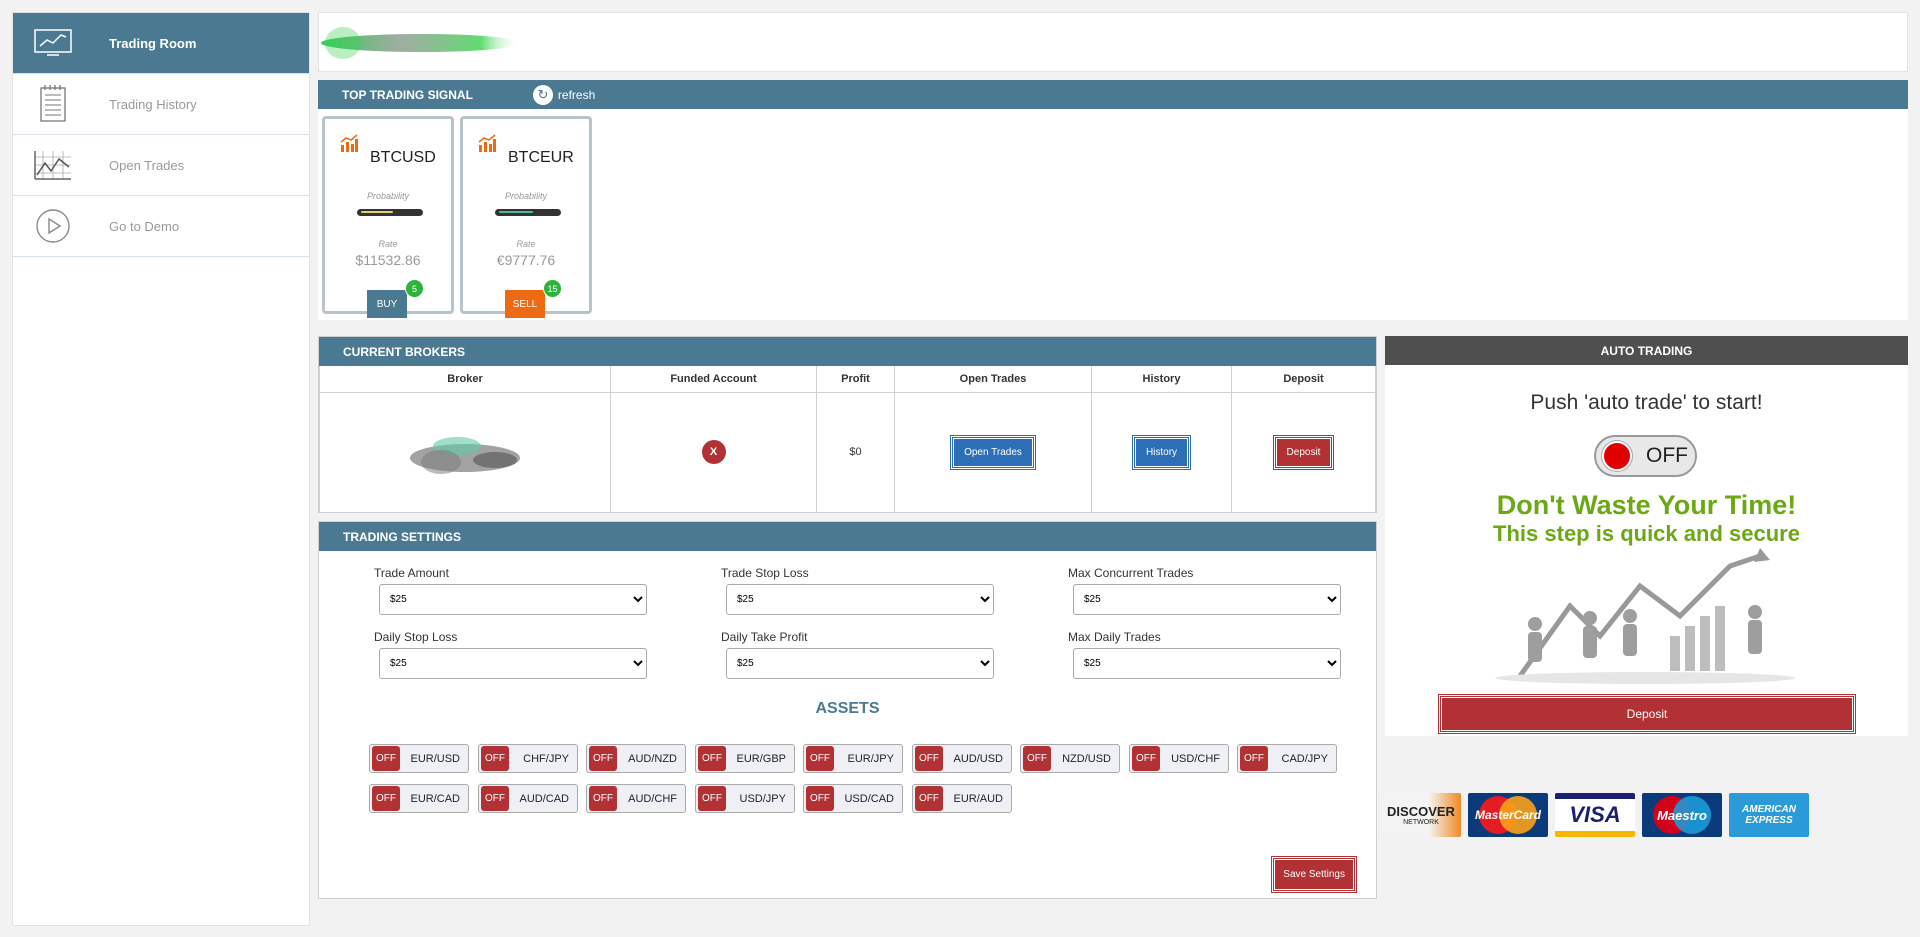 Image resolution: width=1920 pixels, height=937 pixels. What do you see at coordinates (576, 94) in the screenshot?
I see `refresh-label: refresh` at bounding box center [576, 94].